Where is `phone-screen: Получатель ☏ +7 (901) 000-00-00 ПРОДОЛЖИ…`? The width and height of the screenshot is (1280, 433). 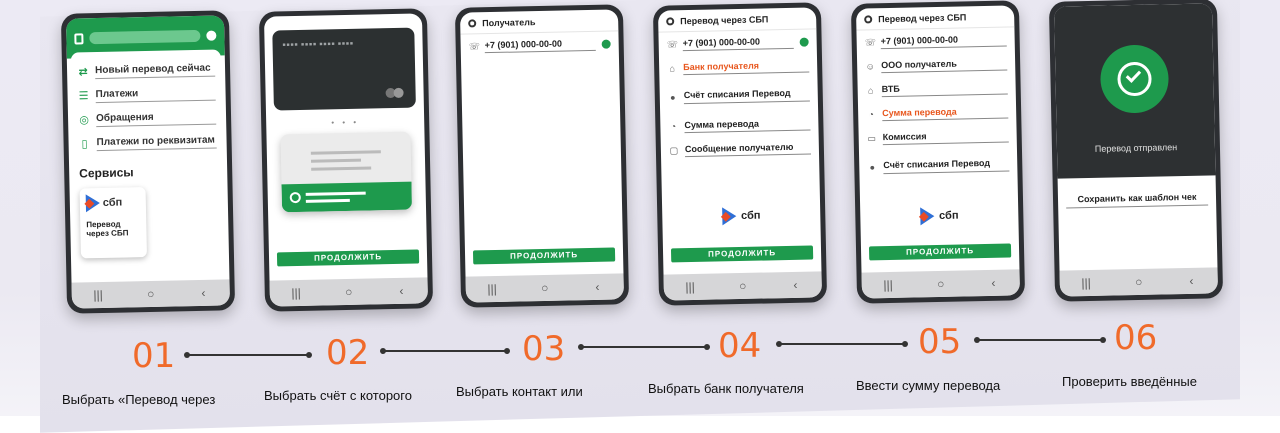
phone-screen: Получатель ☏ +7 (901) 000-00-00 ПРОДОЛЖИ… is located at coordinates (542, 156).